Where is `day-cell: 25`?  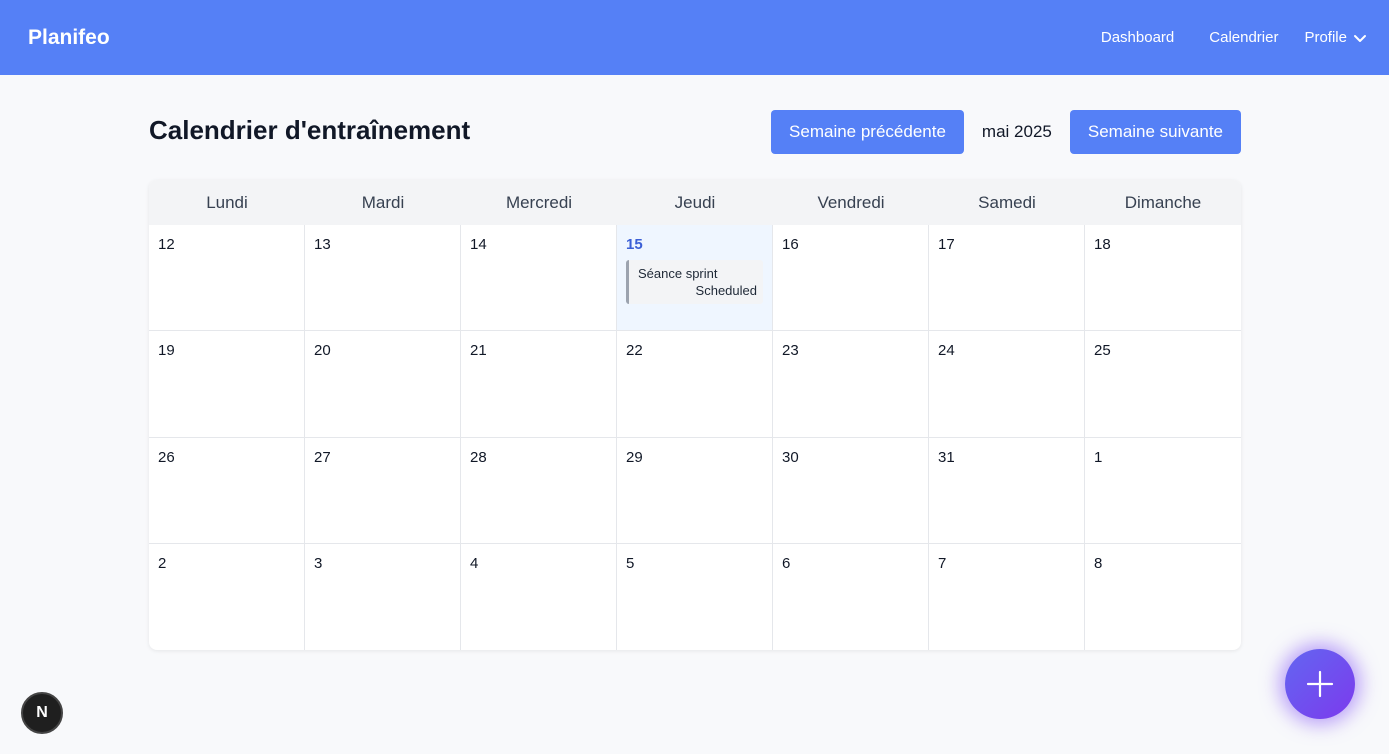
day-cell: 25 is located at coordinates (1163, 384).